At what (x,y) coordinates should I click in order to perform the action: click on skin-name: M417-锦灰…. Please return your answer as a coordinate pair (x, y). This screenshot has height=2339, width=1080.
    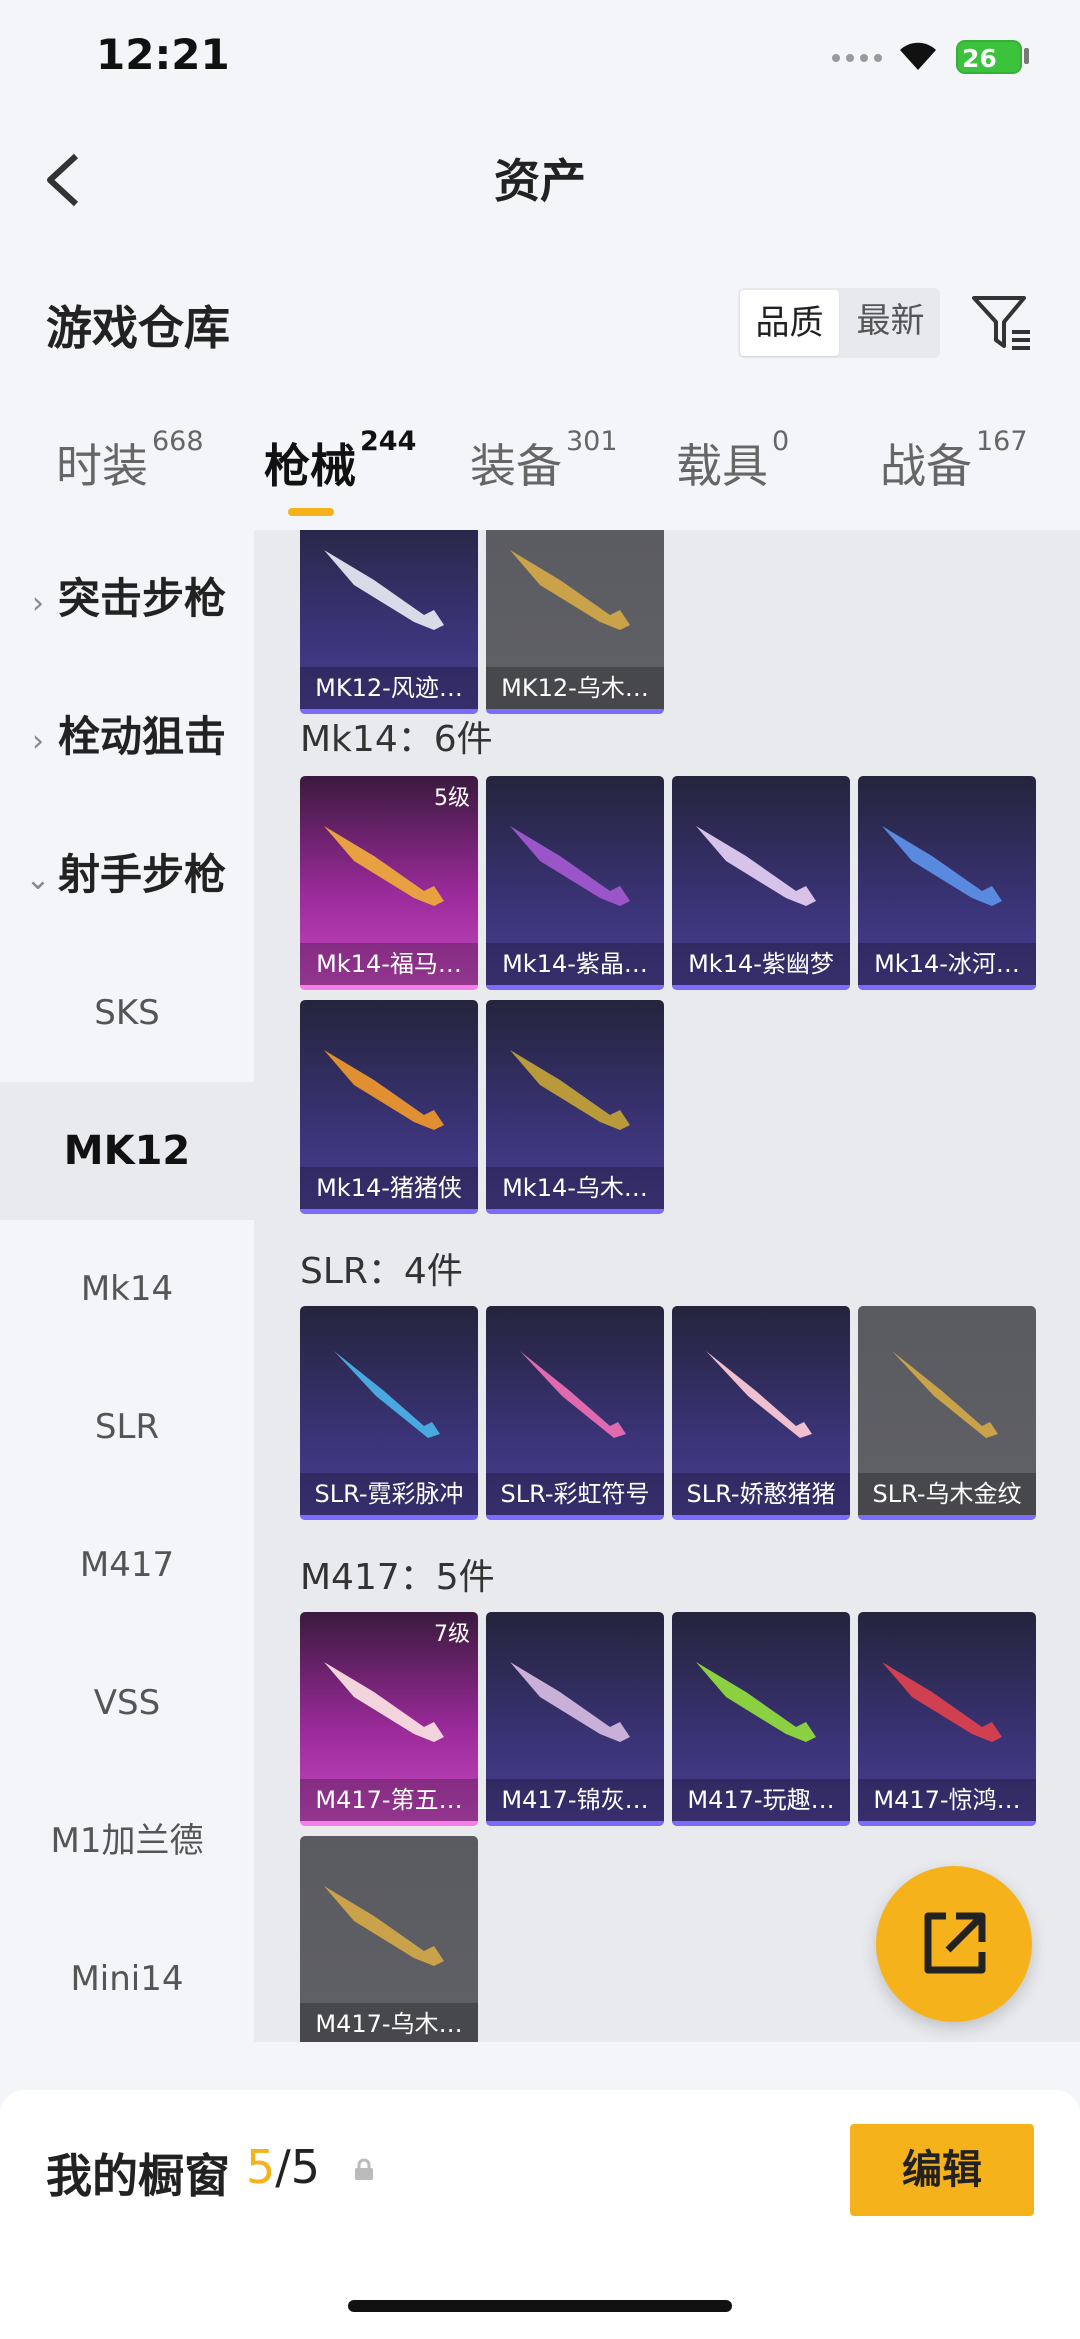
    Looking at the image, I should click on (575, 1800).